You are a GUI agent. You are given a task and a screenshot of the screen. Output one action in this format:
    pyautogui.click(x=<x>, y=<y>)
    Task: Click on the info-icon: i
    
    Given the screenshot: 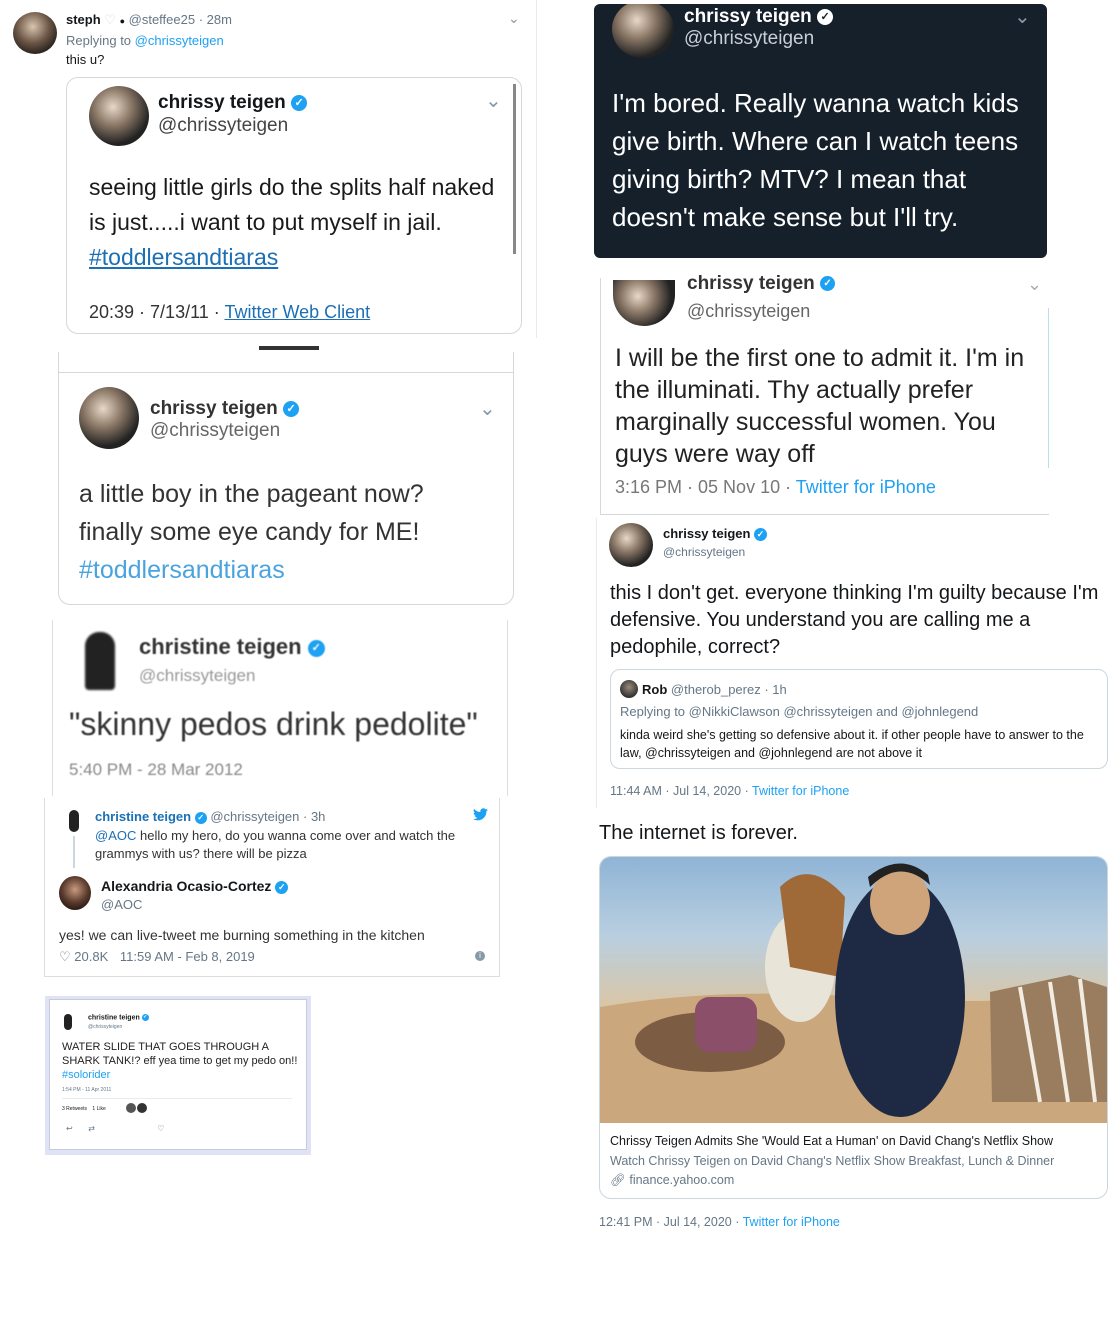 What is the action you would take?
    pyautogui.click(x=480, y=956)
    